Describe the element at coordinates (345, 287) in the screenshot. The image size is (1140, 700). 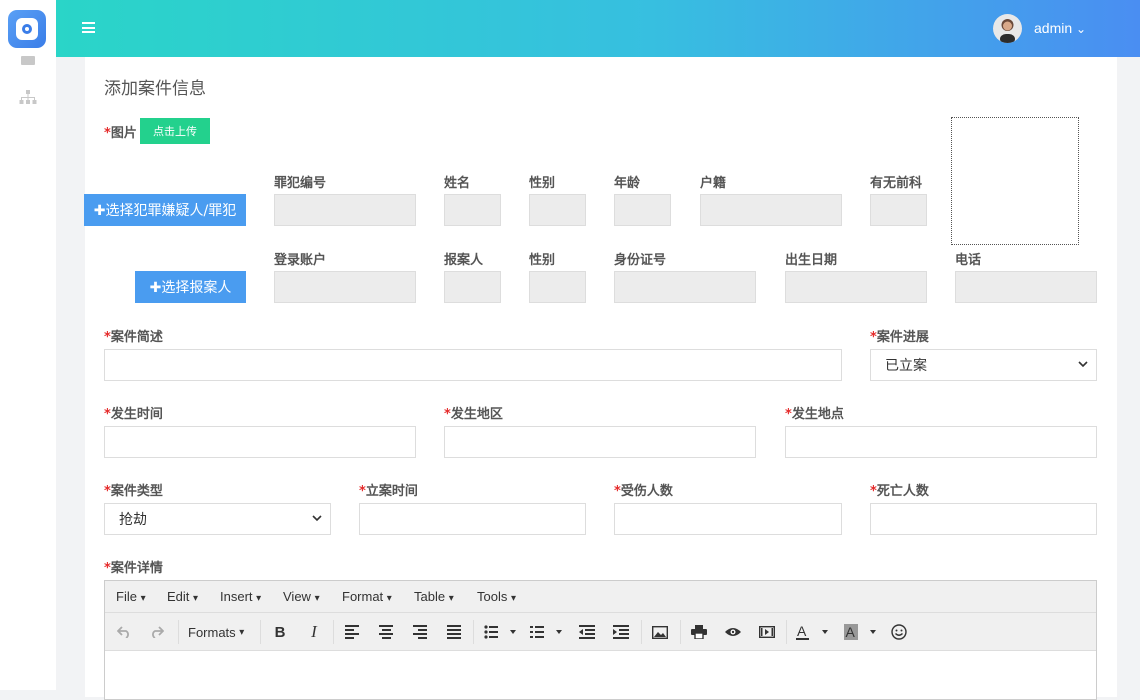
I see `login-account-field` at that location.